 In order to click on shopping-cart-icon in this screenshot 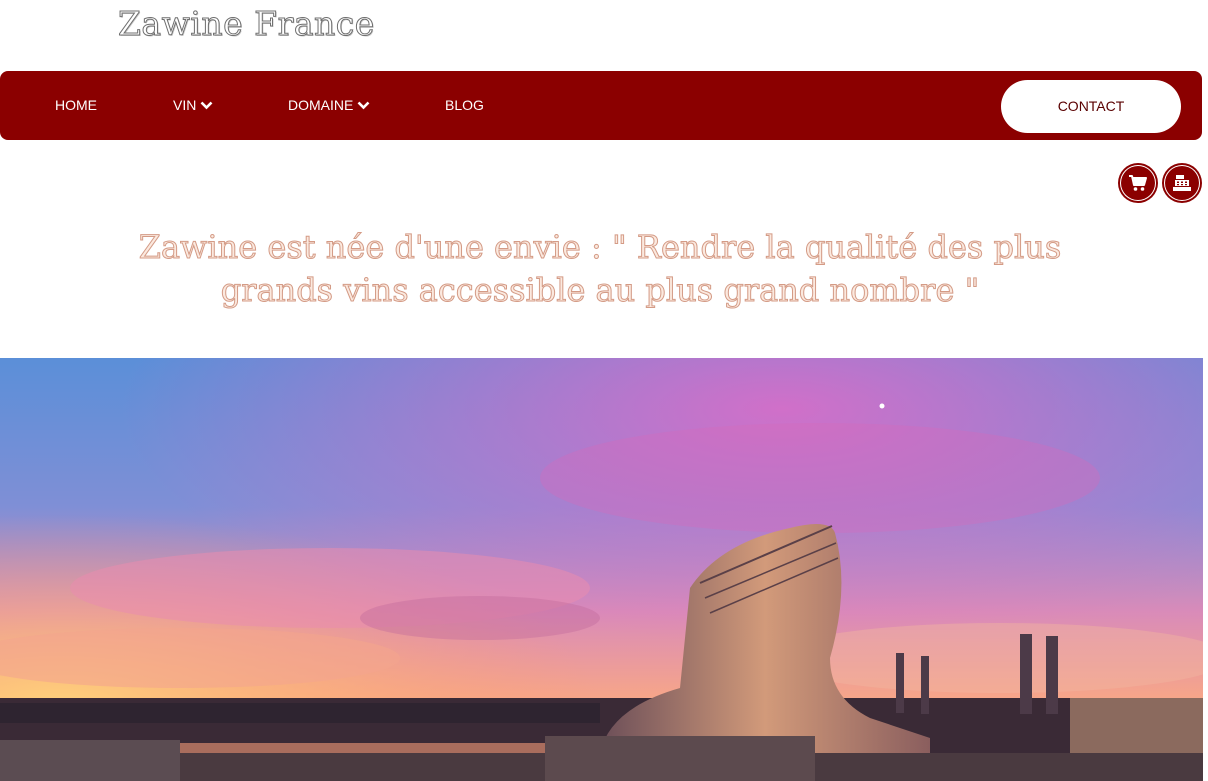, I will do `click(1138, 183)`.